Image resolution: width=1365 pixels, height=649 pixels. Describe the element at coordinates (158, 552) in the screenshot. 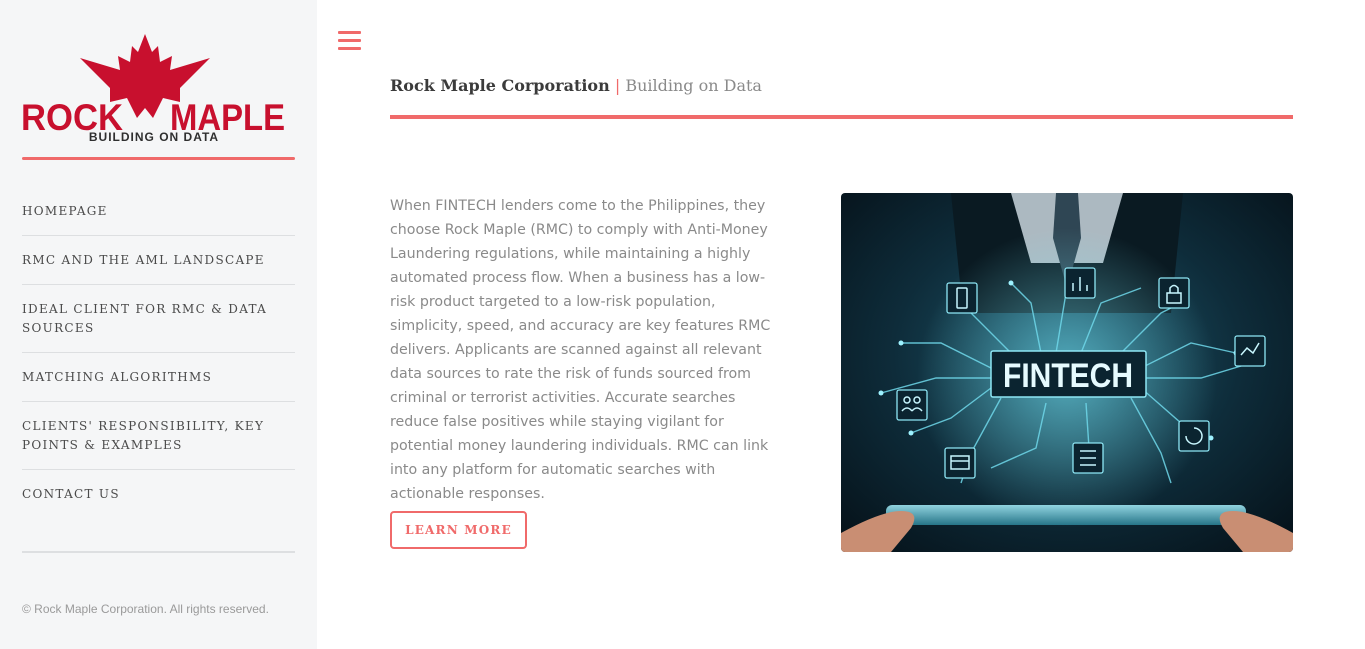

I see `sidebar-divider` at that location.